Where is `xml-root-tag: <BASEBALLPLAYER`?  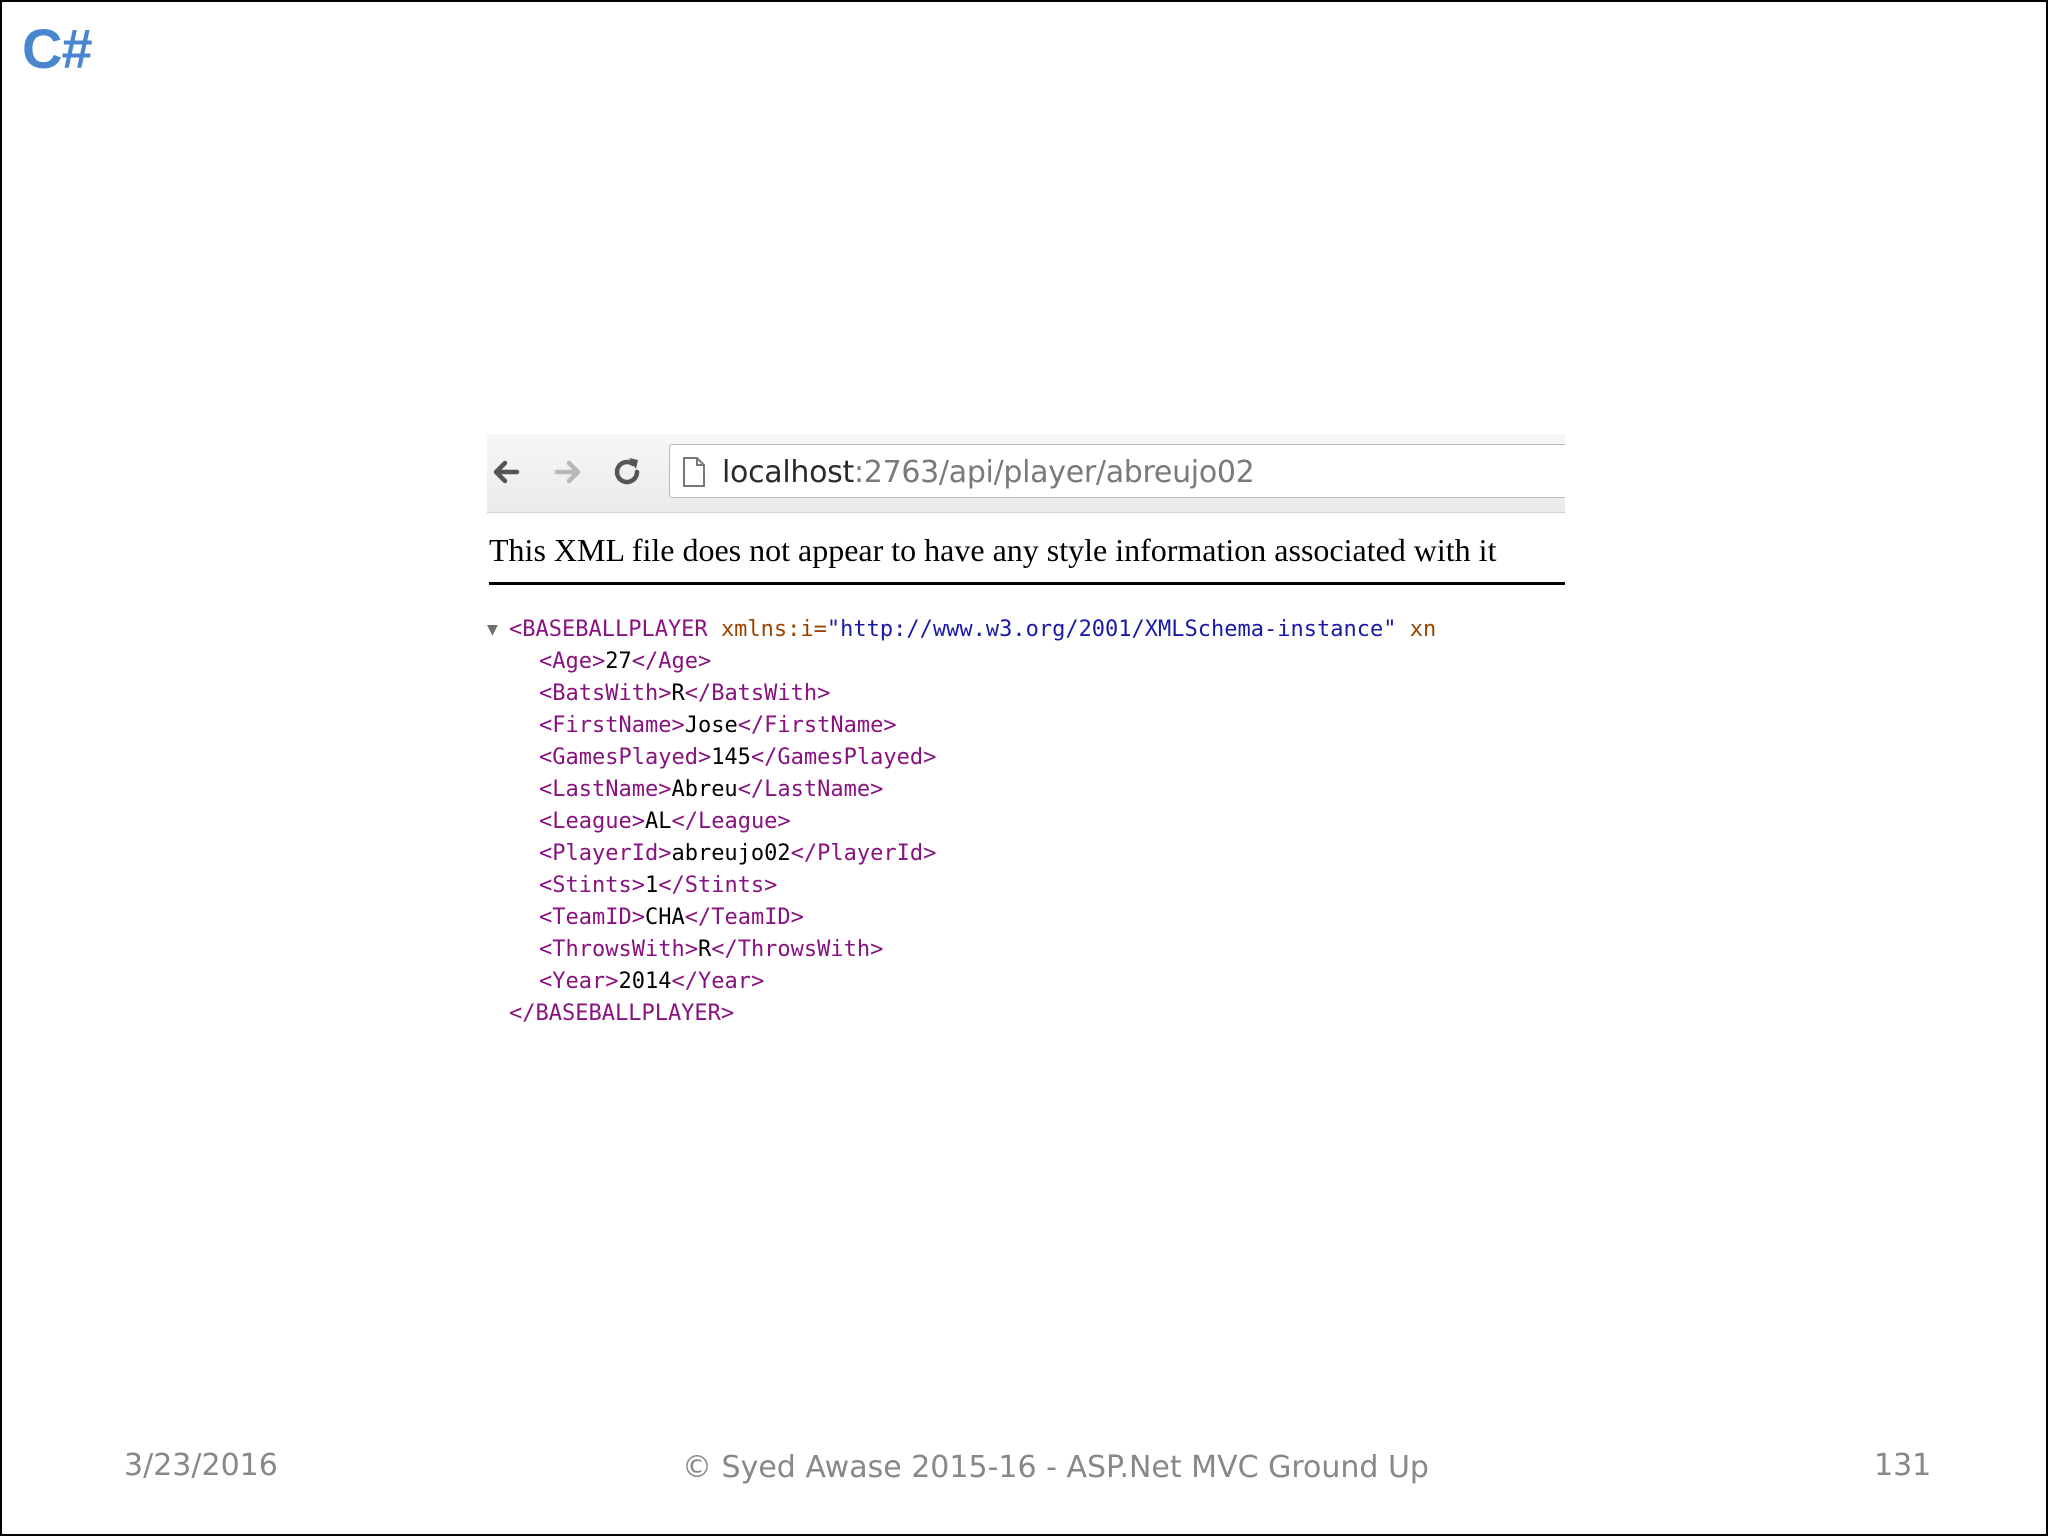
xml-root-tag: <BASEBALLPLAYER is located at coordinates (608, 629).